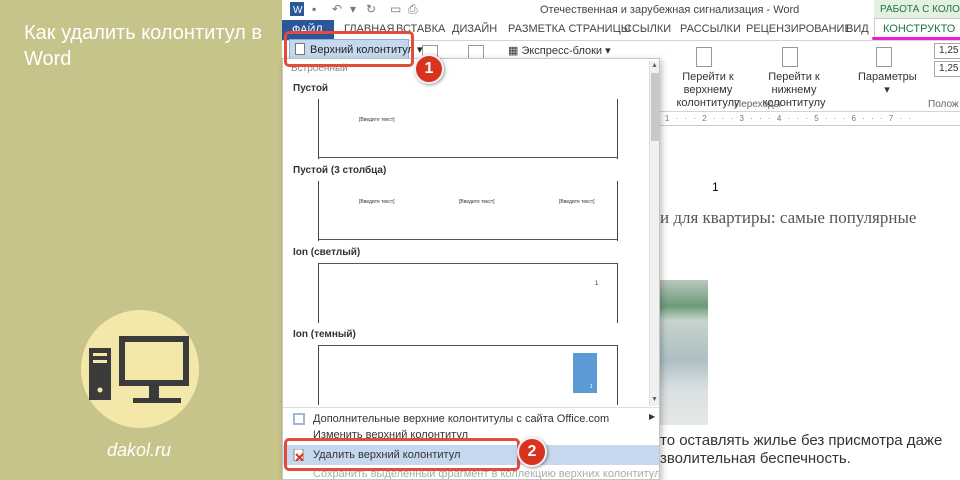 Image resolution: width=960 pixels, height=480 pixels. I want to click on svg-text: W, so click(298, 10).